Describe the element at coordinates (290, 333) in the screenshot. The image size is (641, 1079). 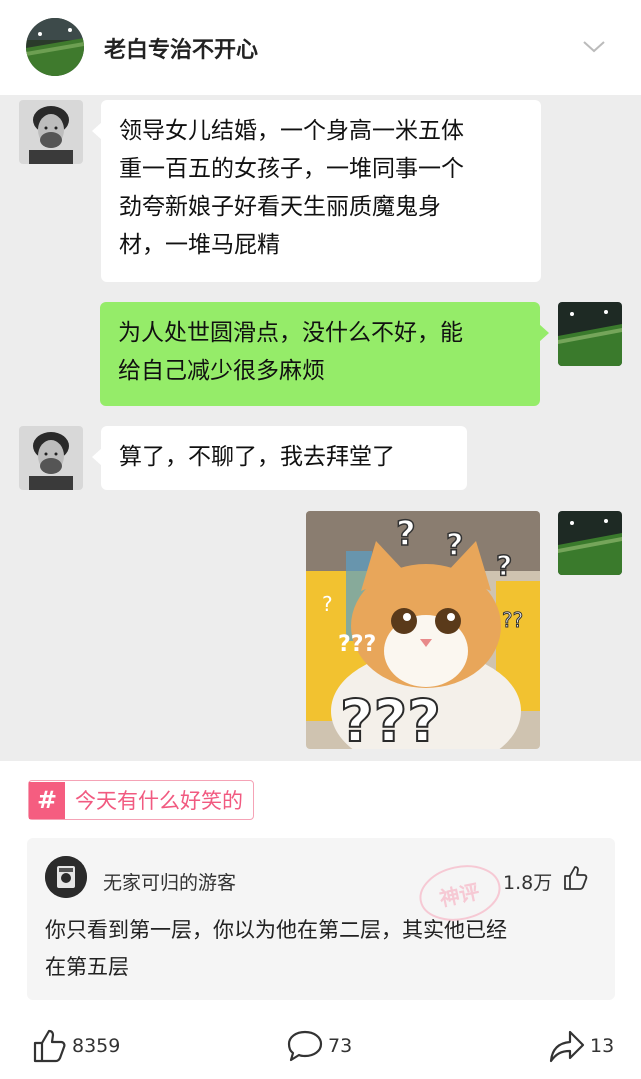
I see `message-line: 为人处世圆滑点，没什么不好，能` at that location.